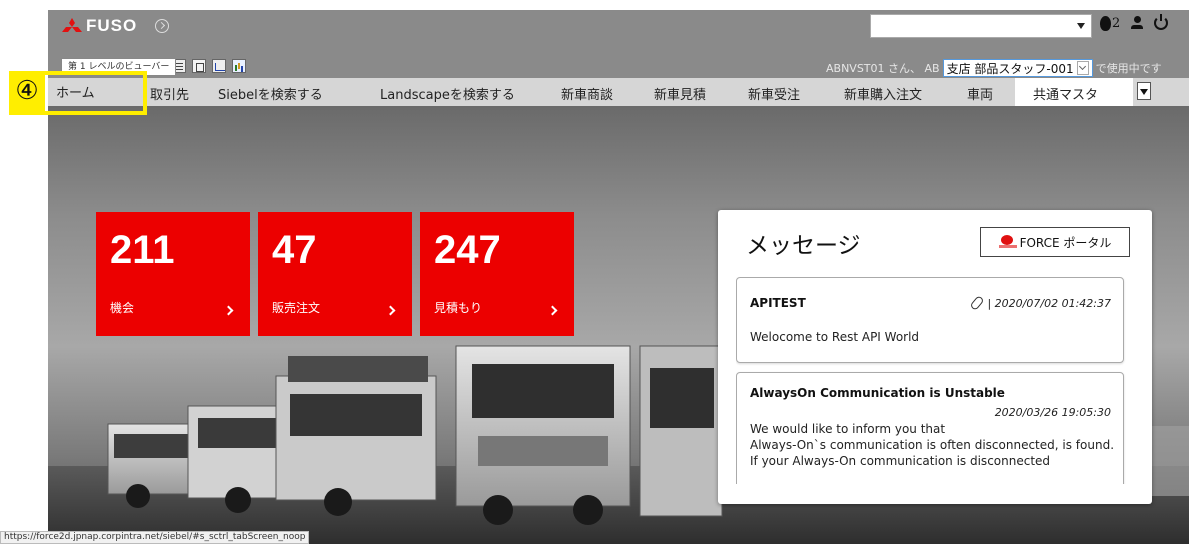 Image resolution: width=1189 pixels, height=544 pixels. What do you see at coordinates (209, 66) in the screenshot?
I see `toolbar-icon-group` at bounding box center [209, 66].